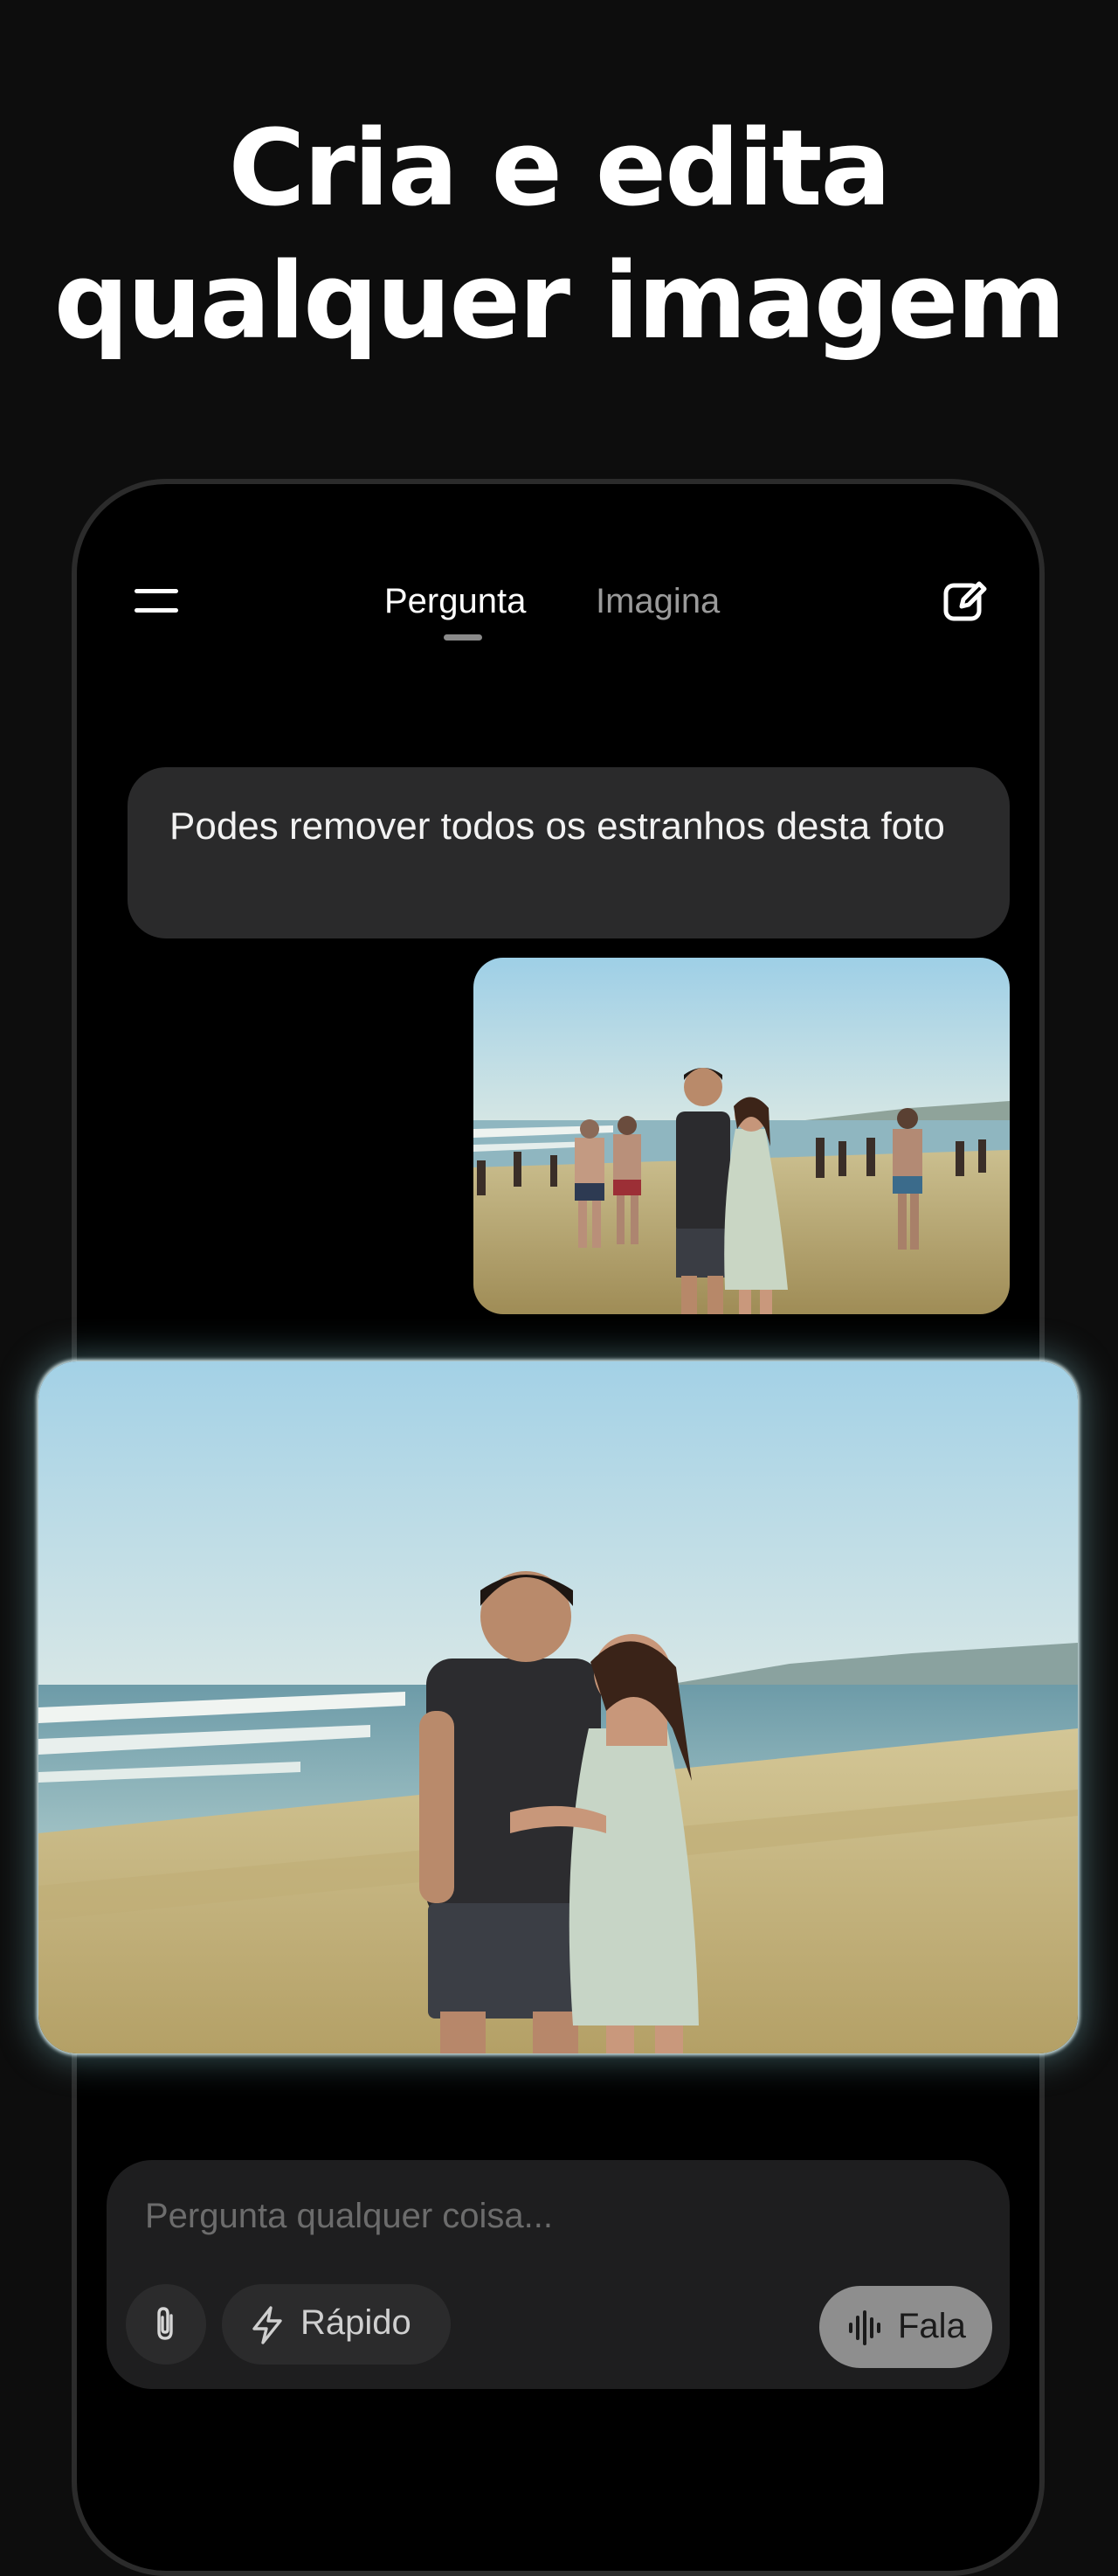 The height and width of the screenshot is (2576, 1118). Describe the element at coordinates (559, 169) in the screenshot. I see `headline-line-1: Cria e edita` at that location.